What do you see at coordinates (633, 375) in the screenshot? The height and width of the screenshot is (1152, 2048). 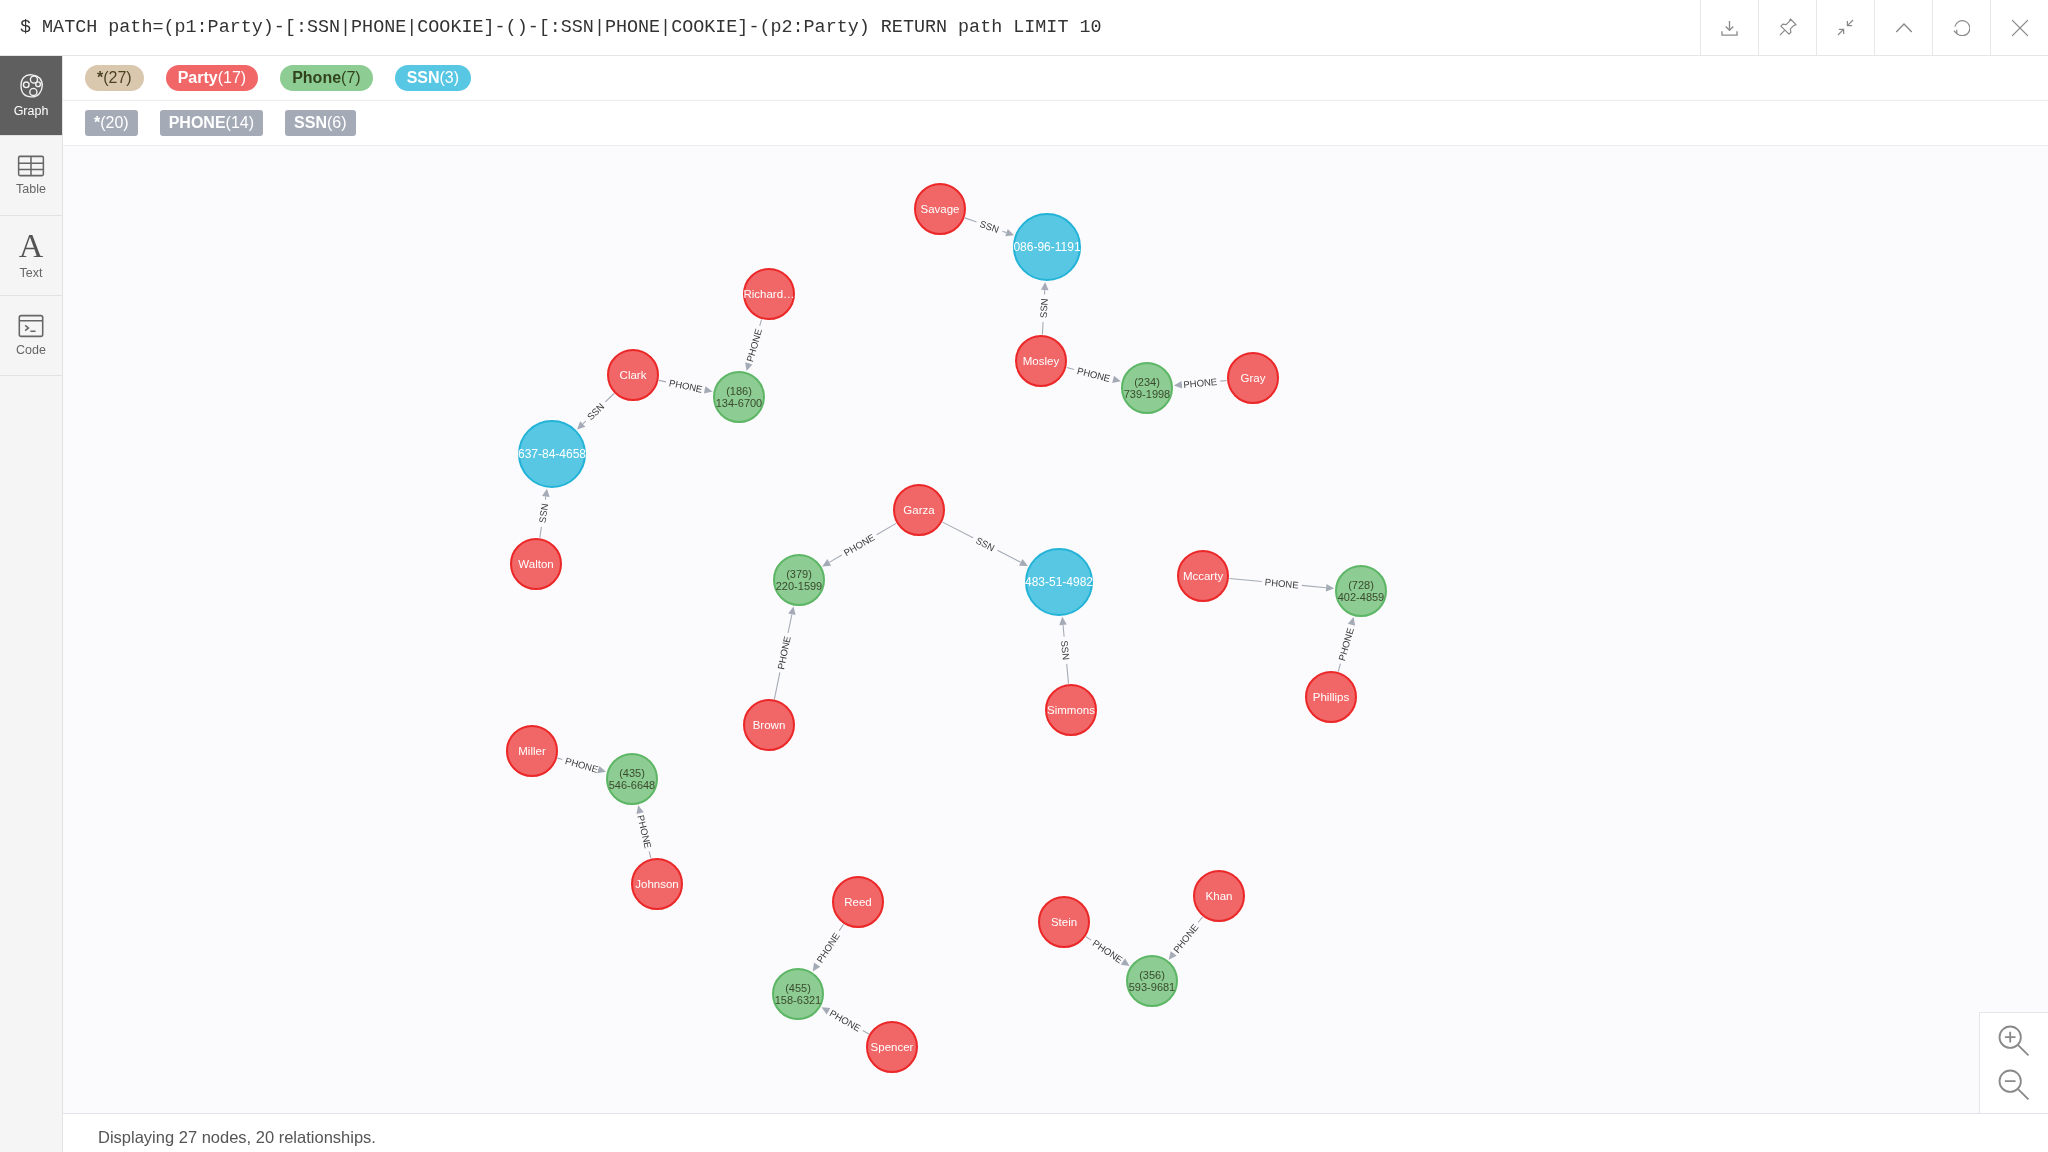 I see `graph-node: Clark` at bounding box center [633, 375].